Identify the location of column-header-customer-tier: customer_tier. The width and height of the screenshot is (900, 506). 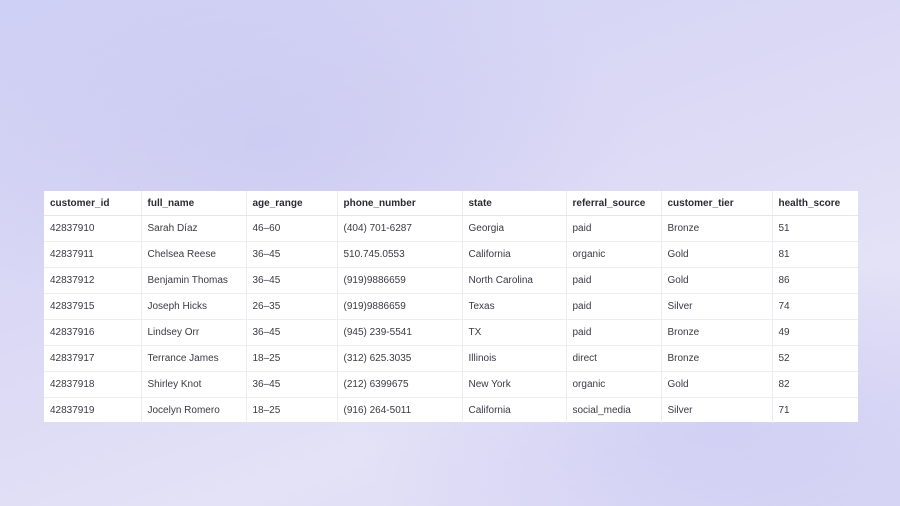
(717, 203).